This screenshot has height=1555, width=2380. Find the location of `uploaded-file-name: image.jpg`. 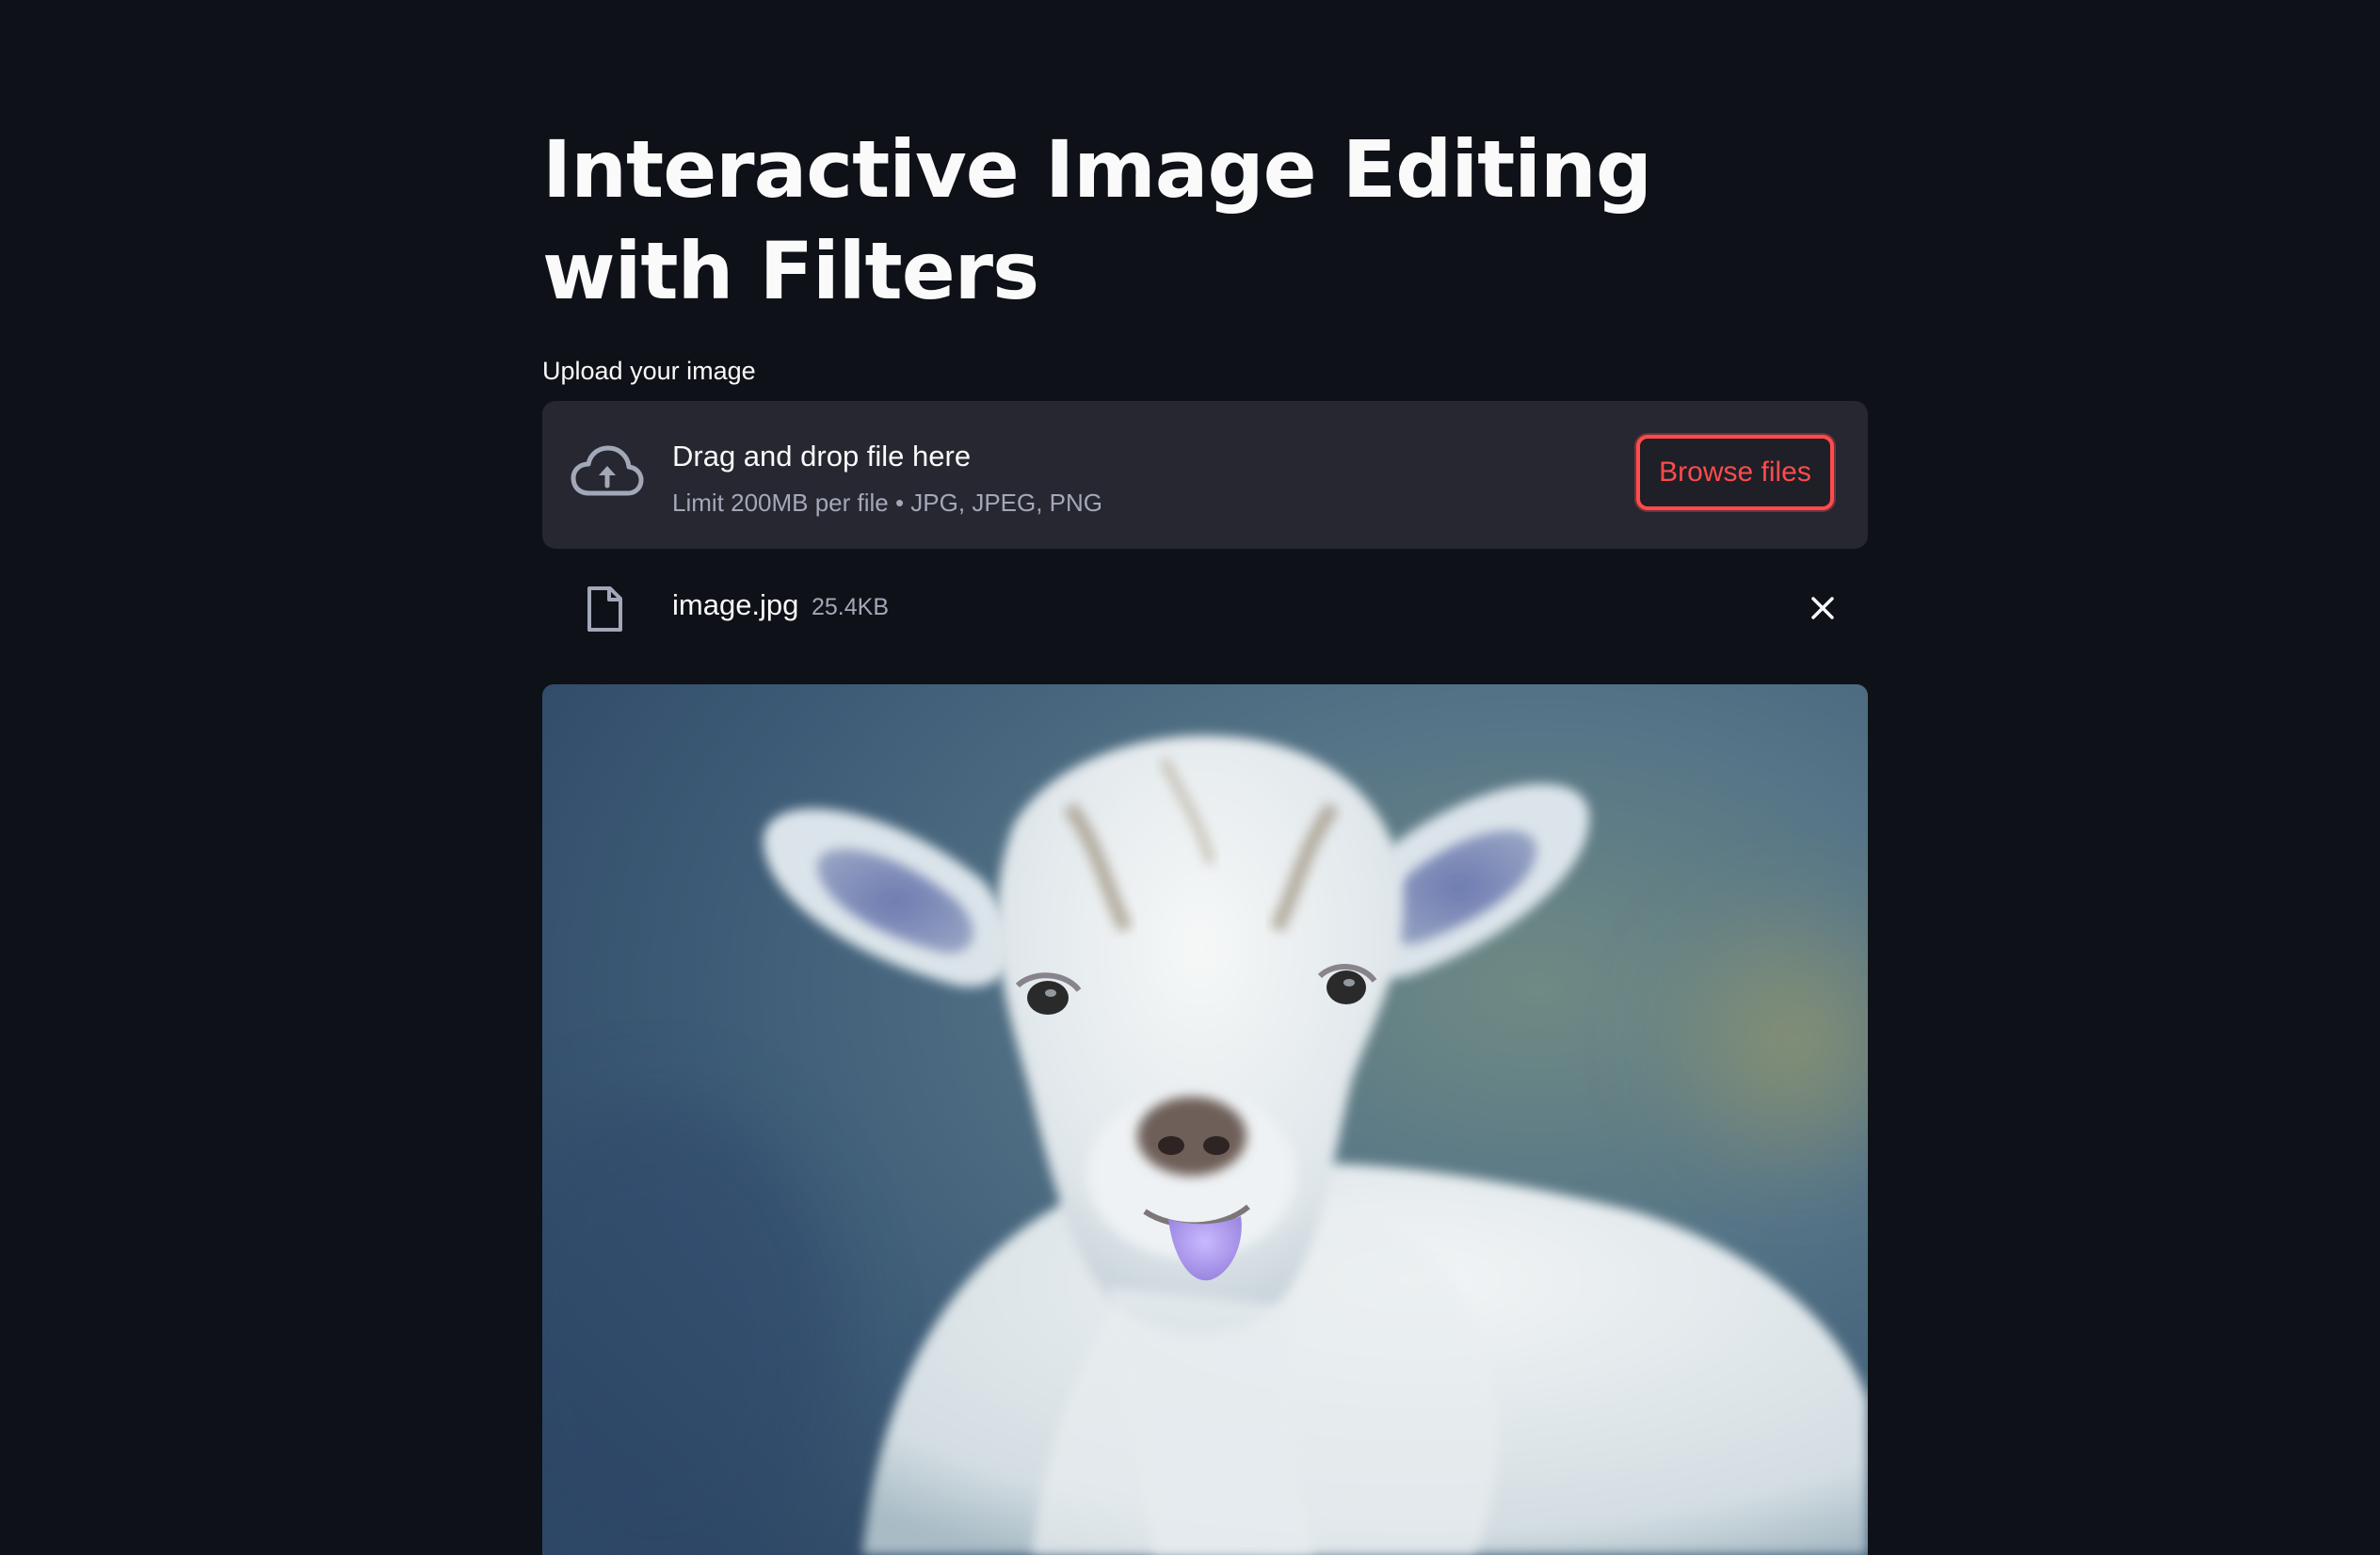

uploaded-file-name: image.jpg is located at coordinates (735, 604).